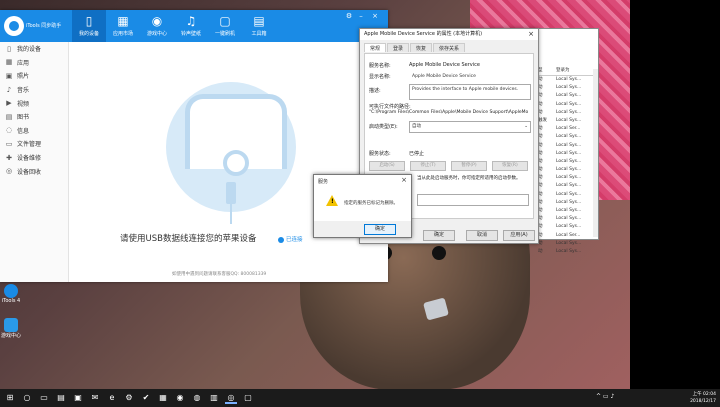 The width and height of the screenshot is (720, 407). Describe the element at coordinates (23, 63) in the screenshot. I see `sidebar-item-label: 应用` at that location.